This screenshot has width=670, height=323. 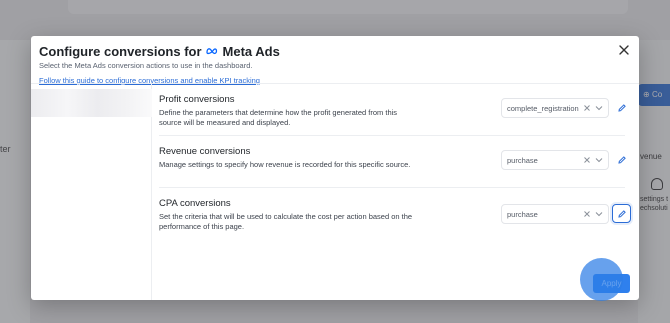 I want to click on click-indicator, so click(x=601, y=279).